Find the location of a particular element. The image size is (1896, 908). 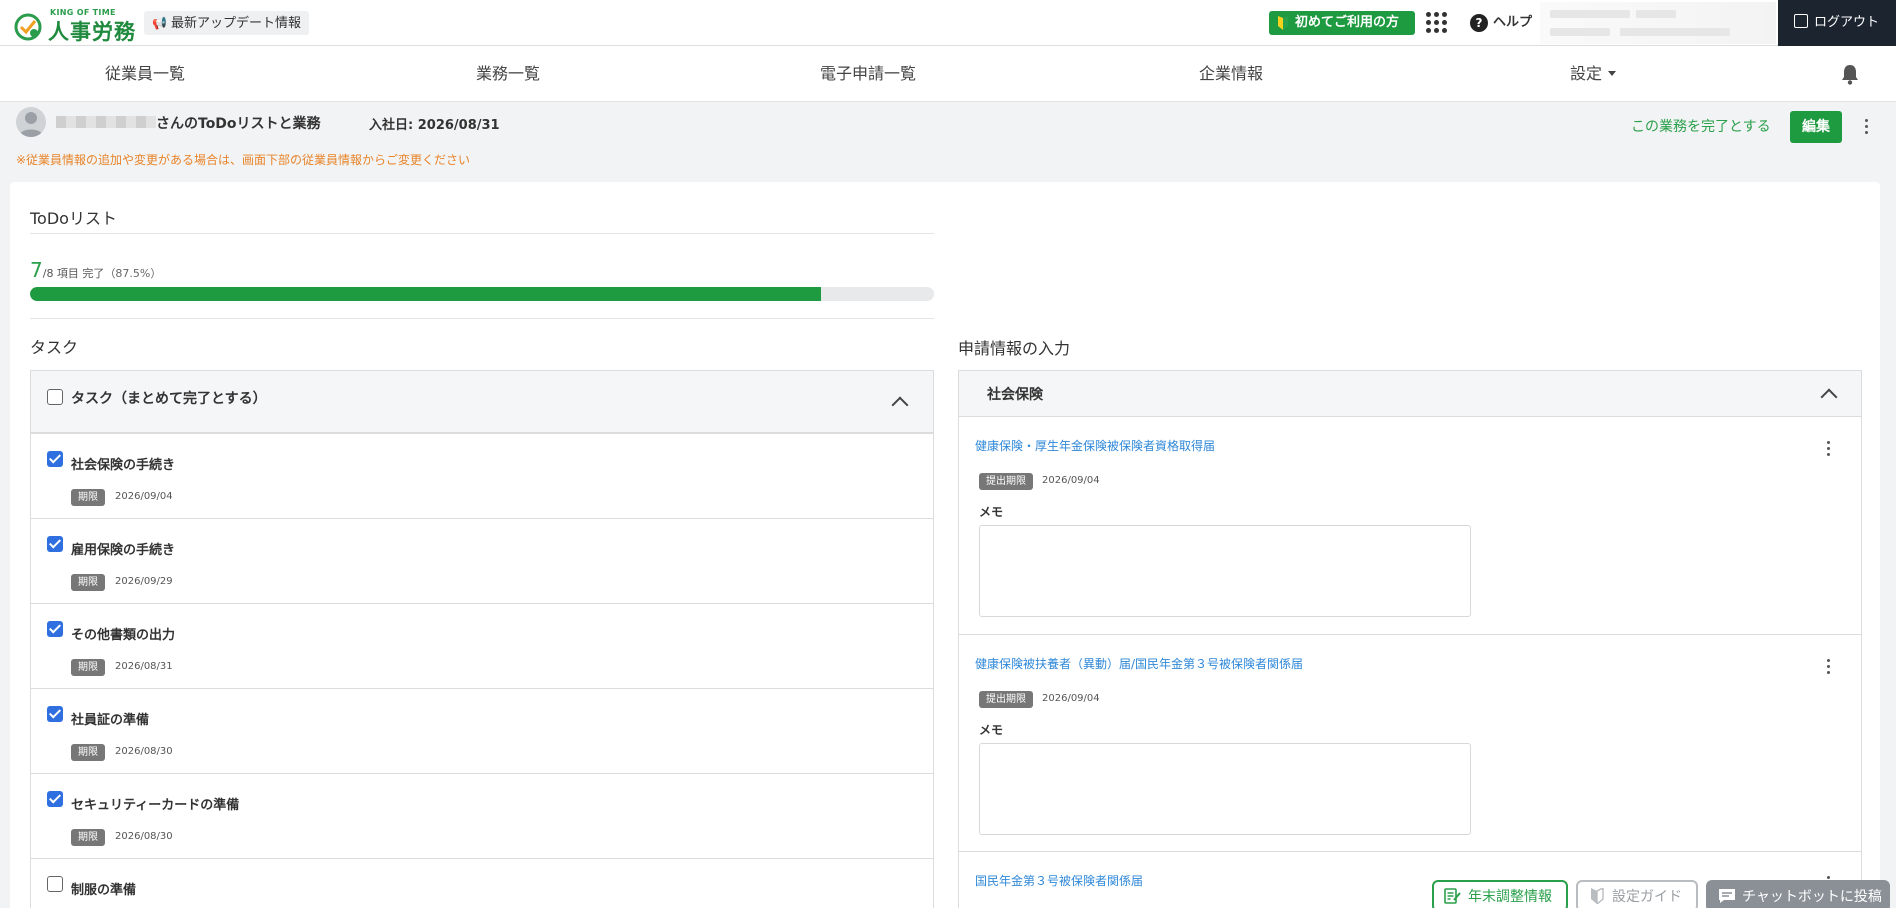

nav-settings-label: 設定 is located at coordinates (1586, 73).